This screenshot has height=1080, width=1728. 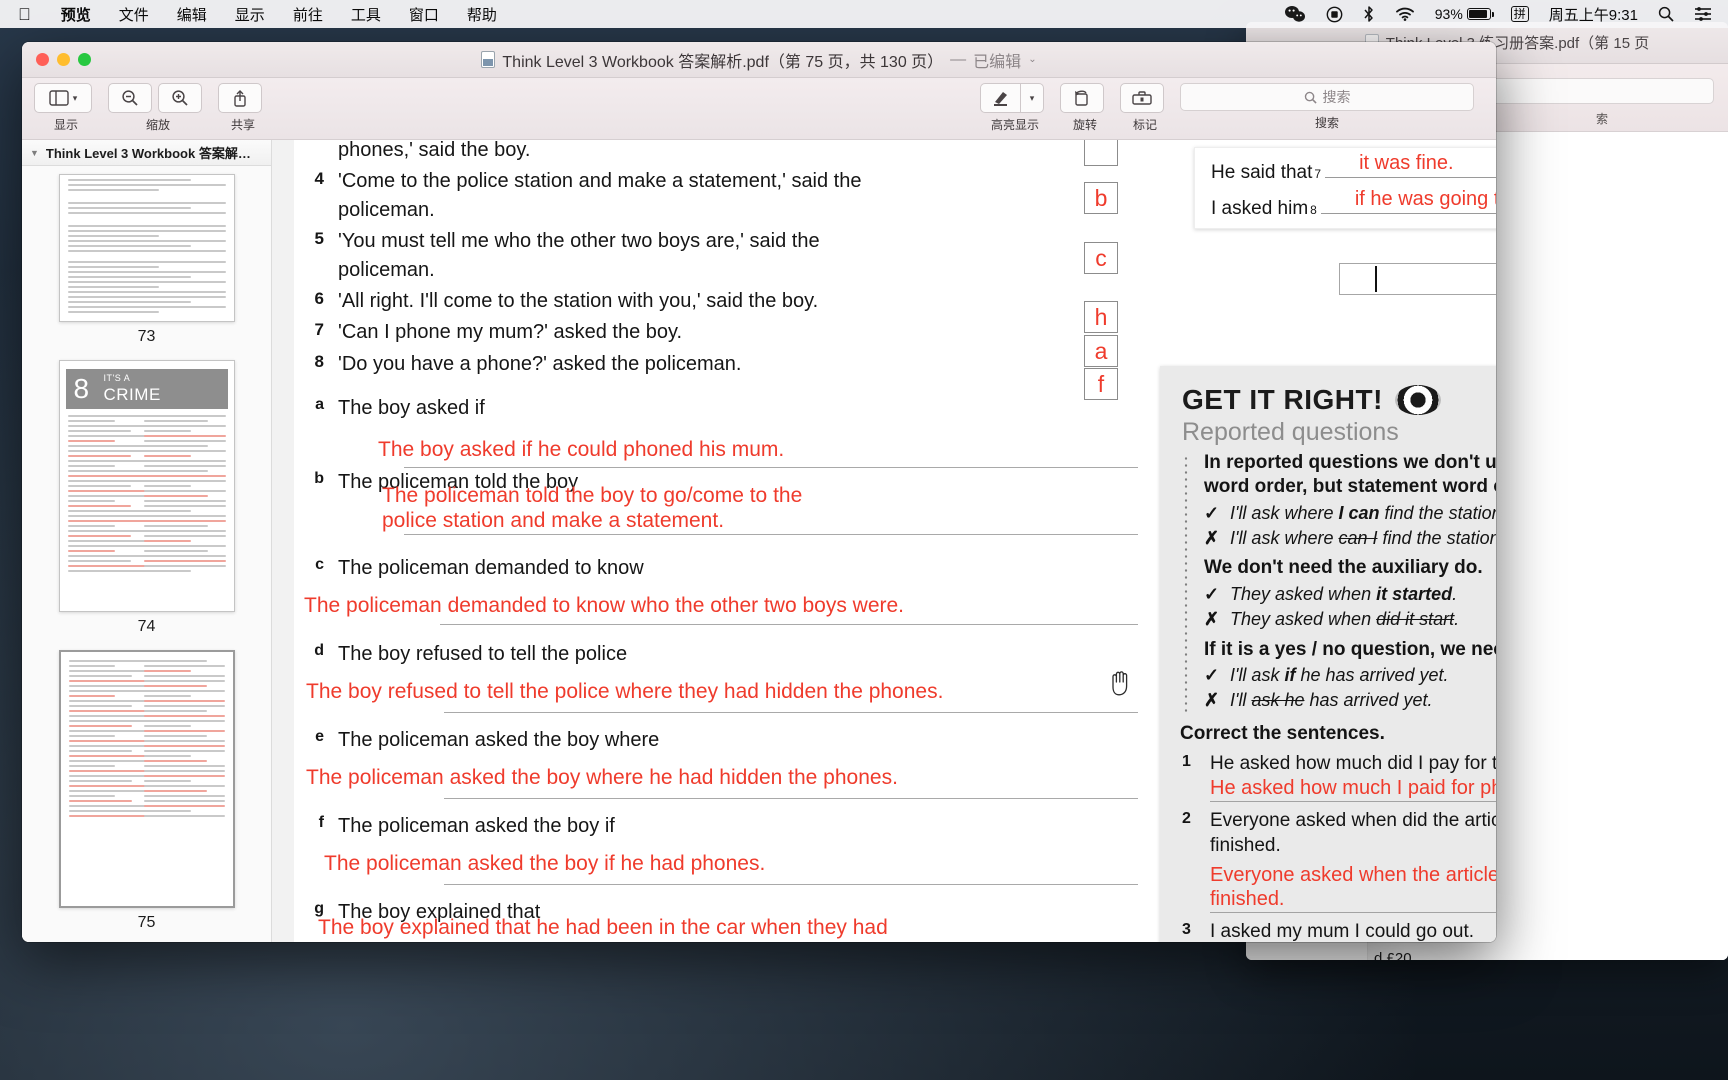 I want to click on toolbox-icon, so click(x=1142, y=98).